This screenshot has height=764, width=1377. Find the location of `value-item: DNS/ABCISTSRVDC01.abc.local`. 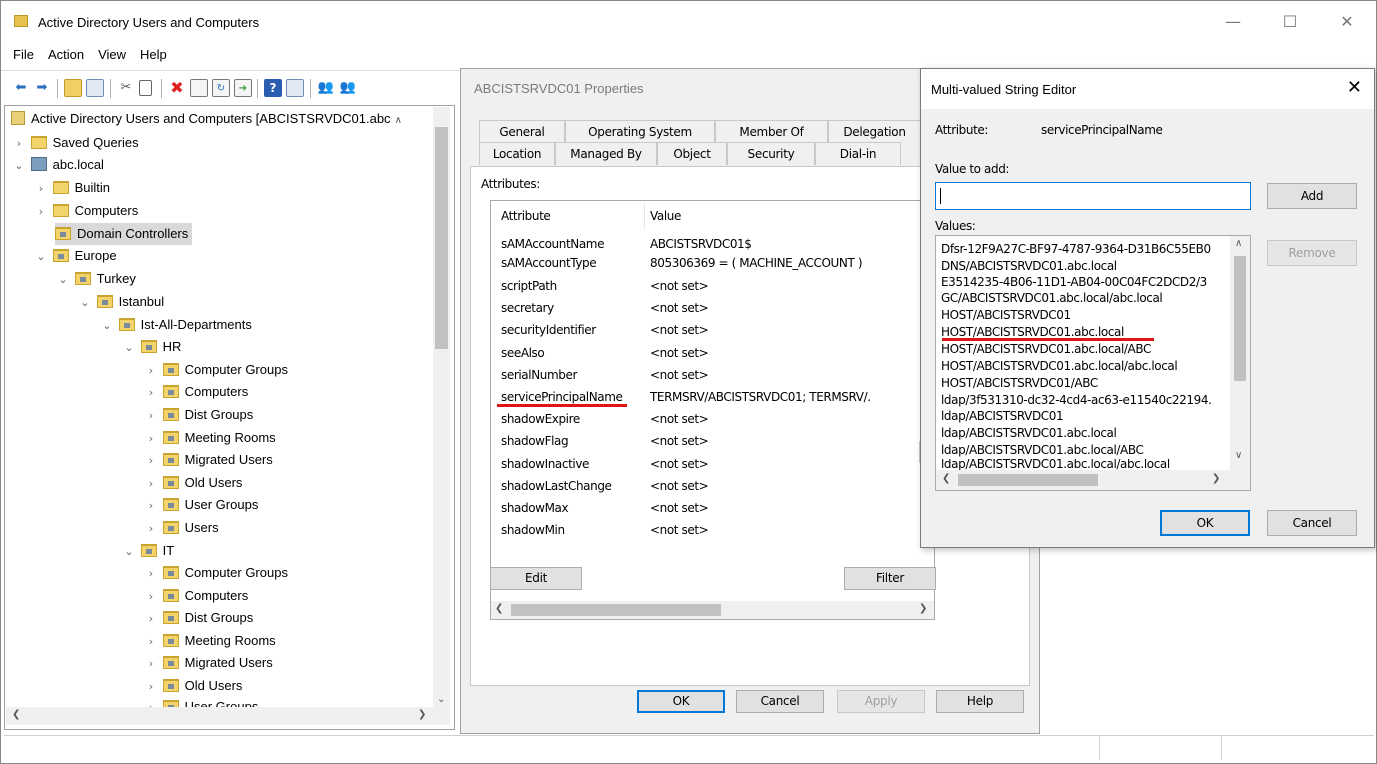

value-item: DNS/ABCISTSRVDC01.abc.local is located at coordinates (1029, 266).